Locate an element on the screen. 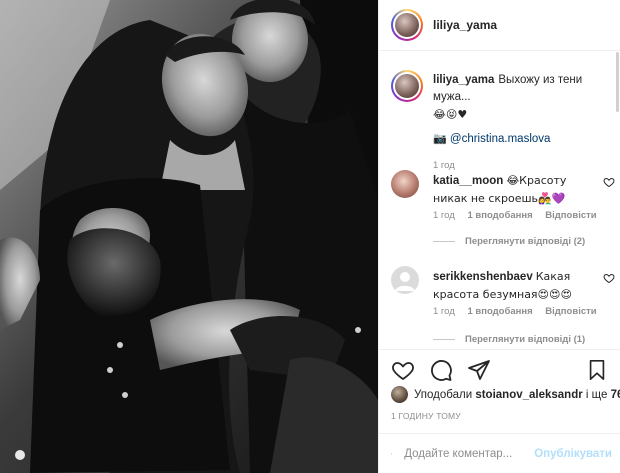 This screenshot has width=620, height=473. default-avatar-icon is located at coordinates (405, 281).